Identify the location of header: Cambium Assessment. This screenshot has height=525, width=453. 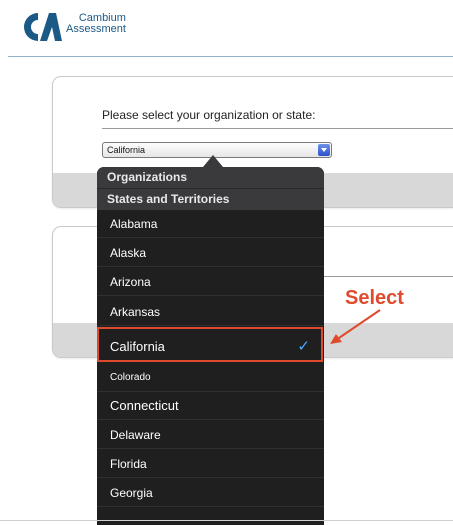
(226, 28).